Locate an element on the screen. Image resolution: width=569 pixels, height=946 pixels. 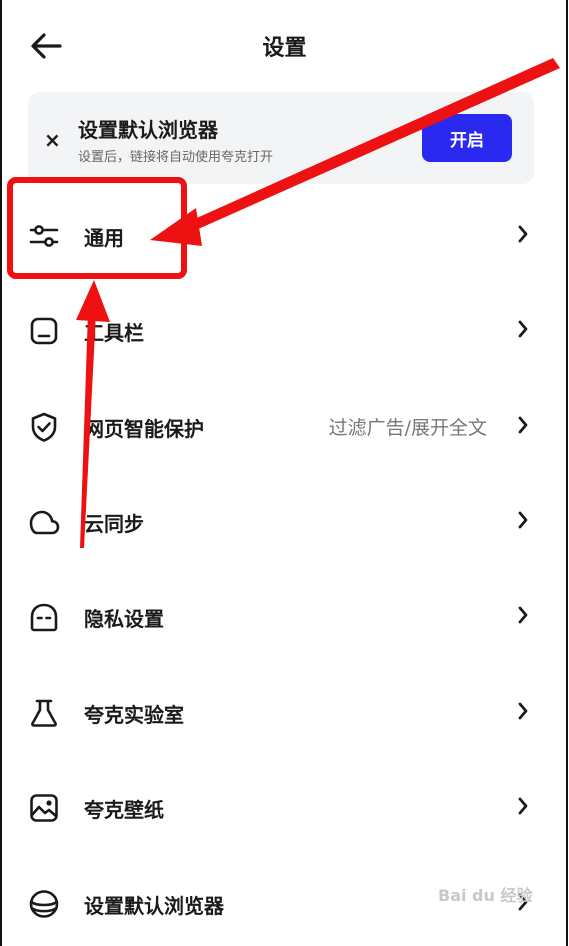
close-icon: × is located at coordinates (52, 140).